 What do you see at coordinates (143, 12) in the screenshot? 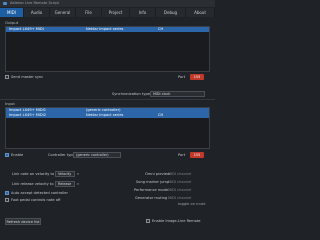
I see `tab-info: Info` at bounding box center [143, 12].